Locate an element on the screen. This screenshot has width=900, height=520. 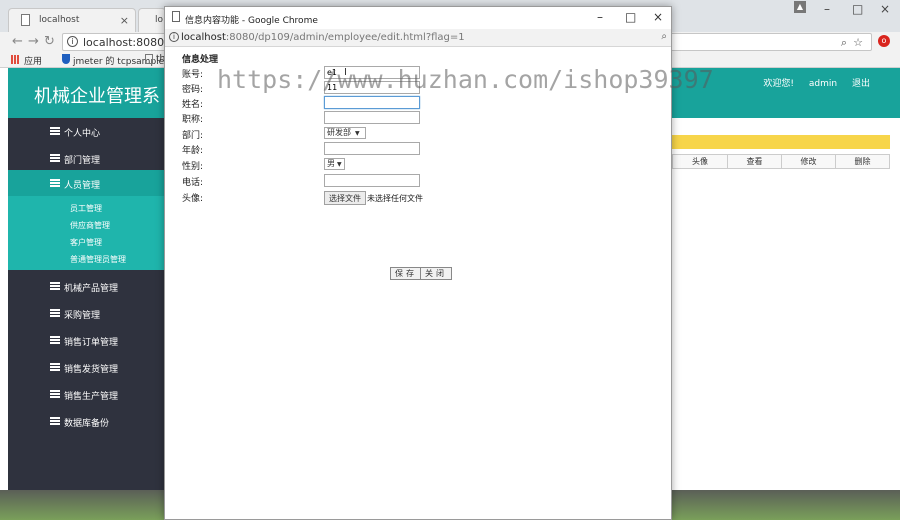
form-title: 信息处理 is located at coordinates (200, 60).